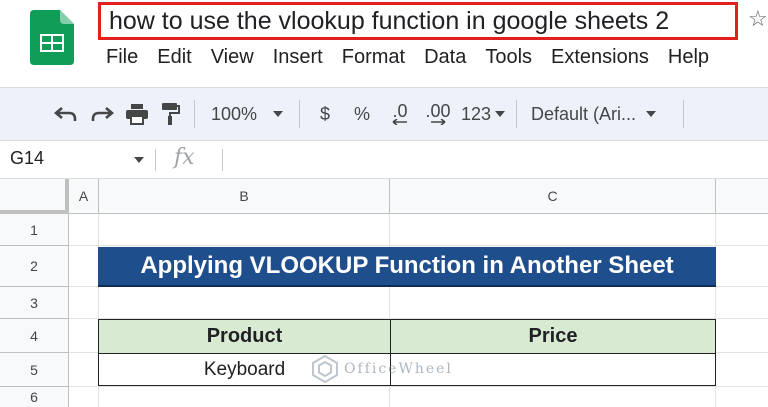  I want to click on increase-decimal-button: .00, so click(438, 114).